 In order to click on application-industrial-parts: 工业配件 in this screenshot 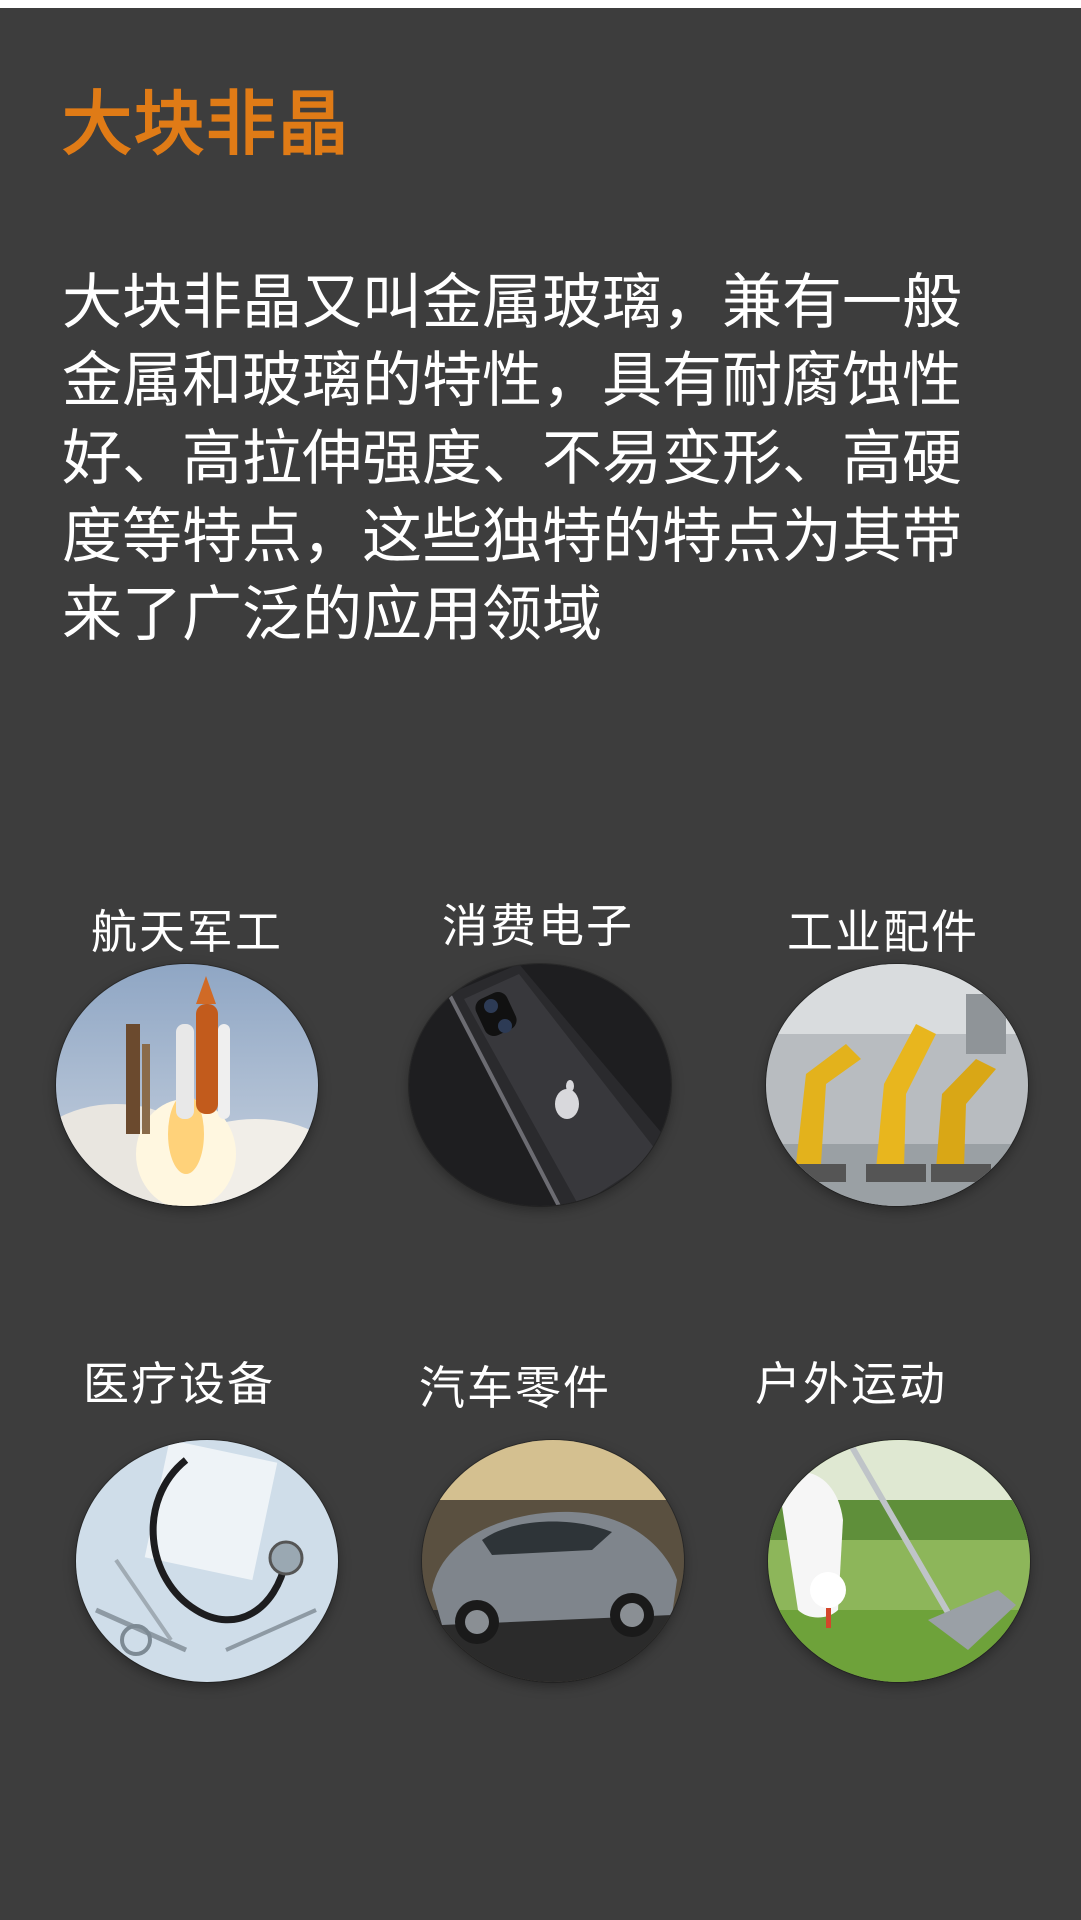, I will do `click(888, 1066)`.